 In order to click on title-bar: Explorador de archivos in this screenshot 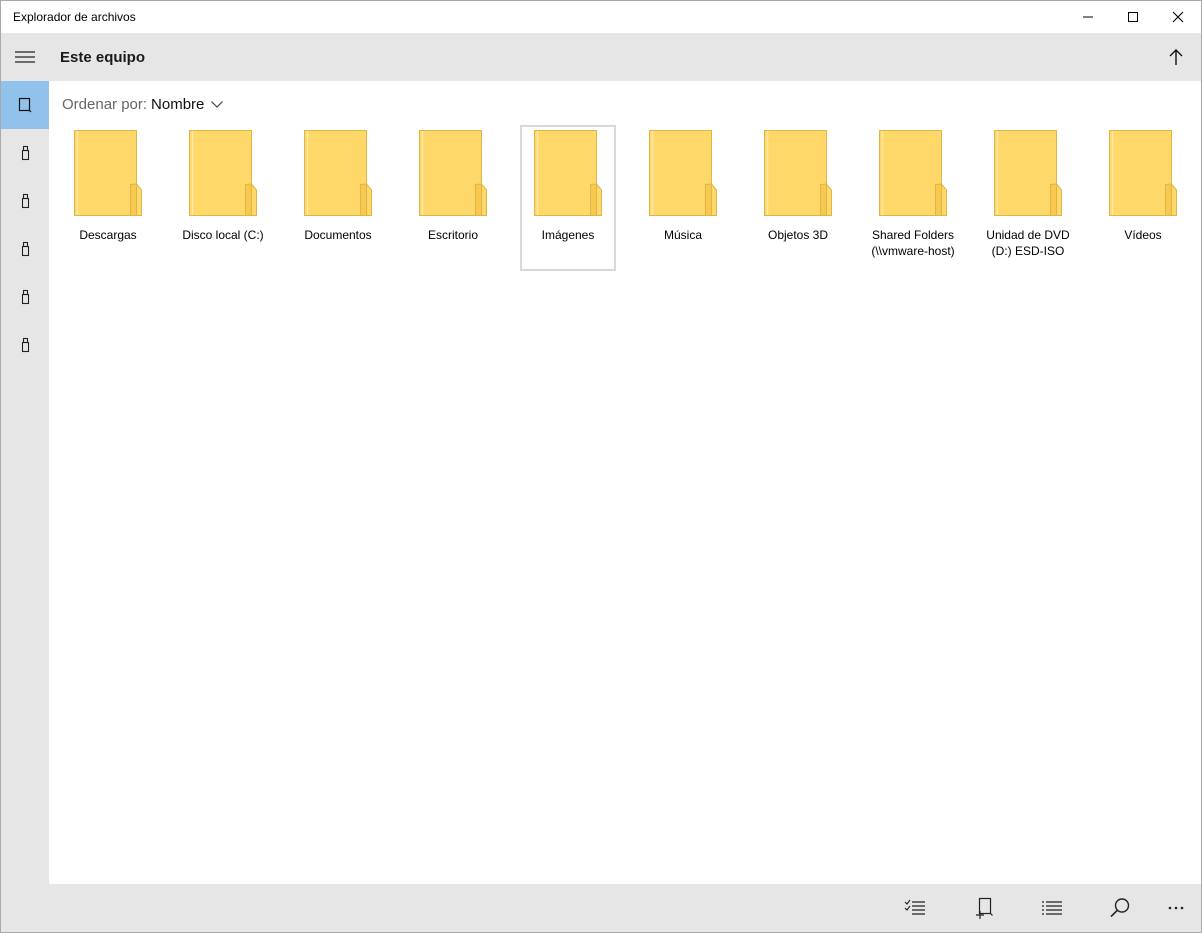, I will do `click(601, 17)`.